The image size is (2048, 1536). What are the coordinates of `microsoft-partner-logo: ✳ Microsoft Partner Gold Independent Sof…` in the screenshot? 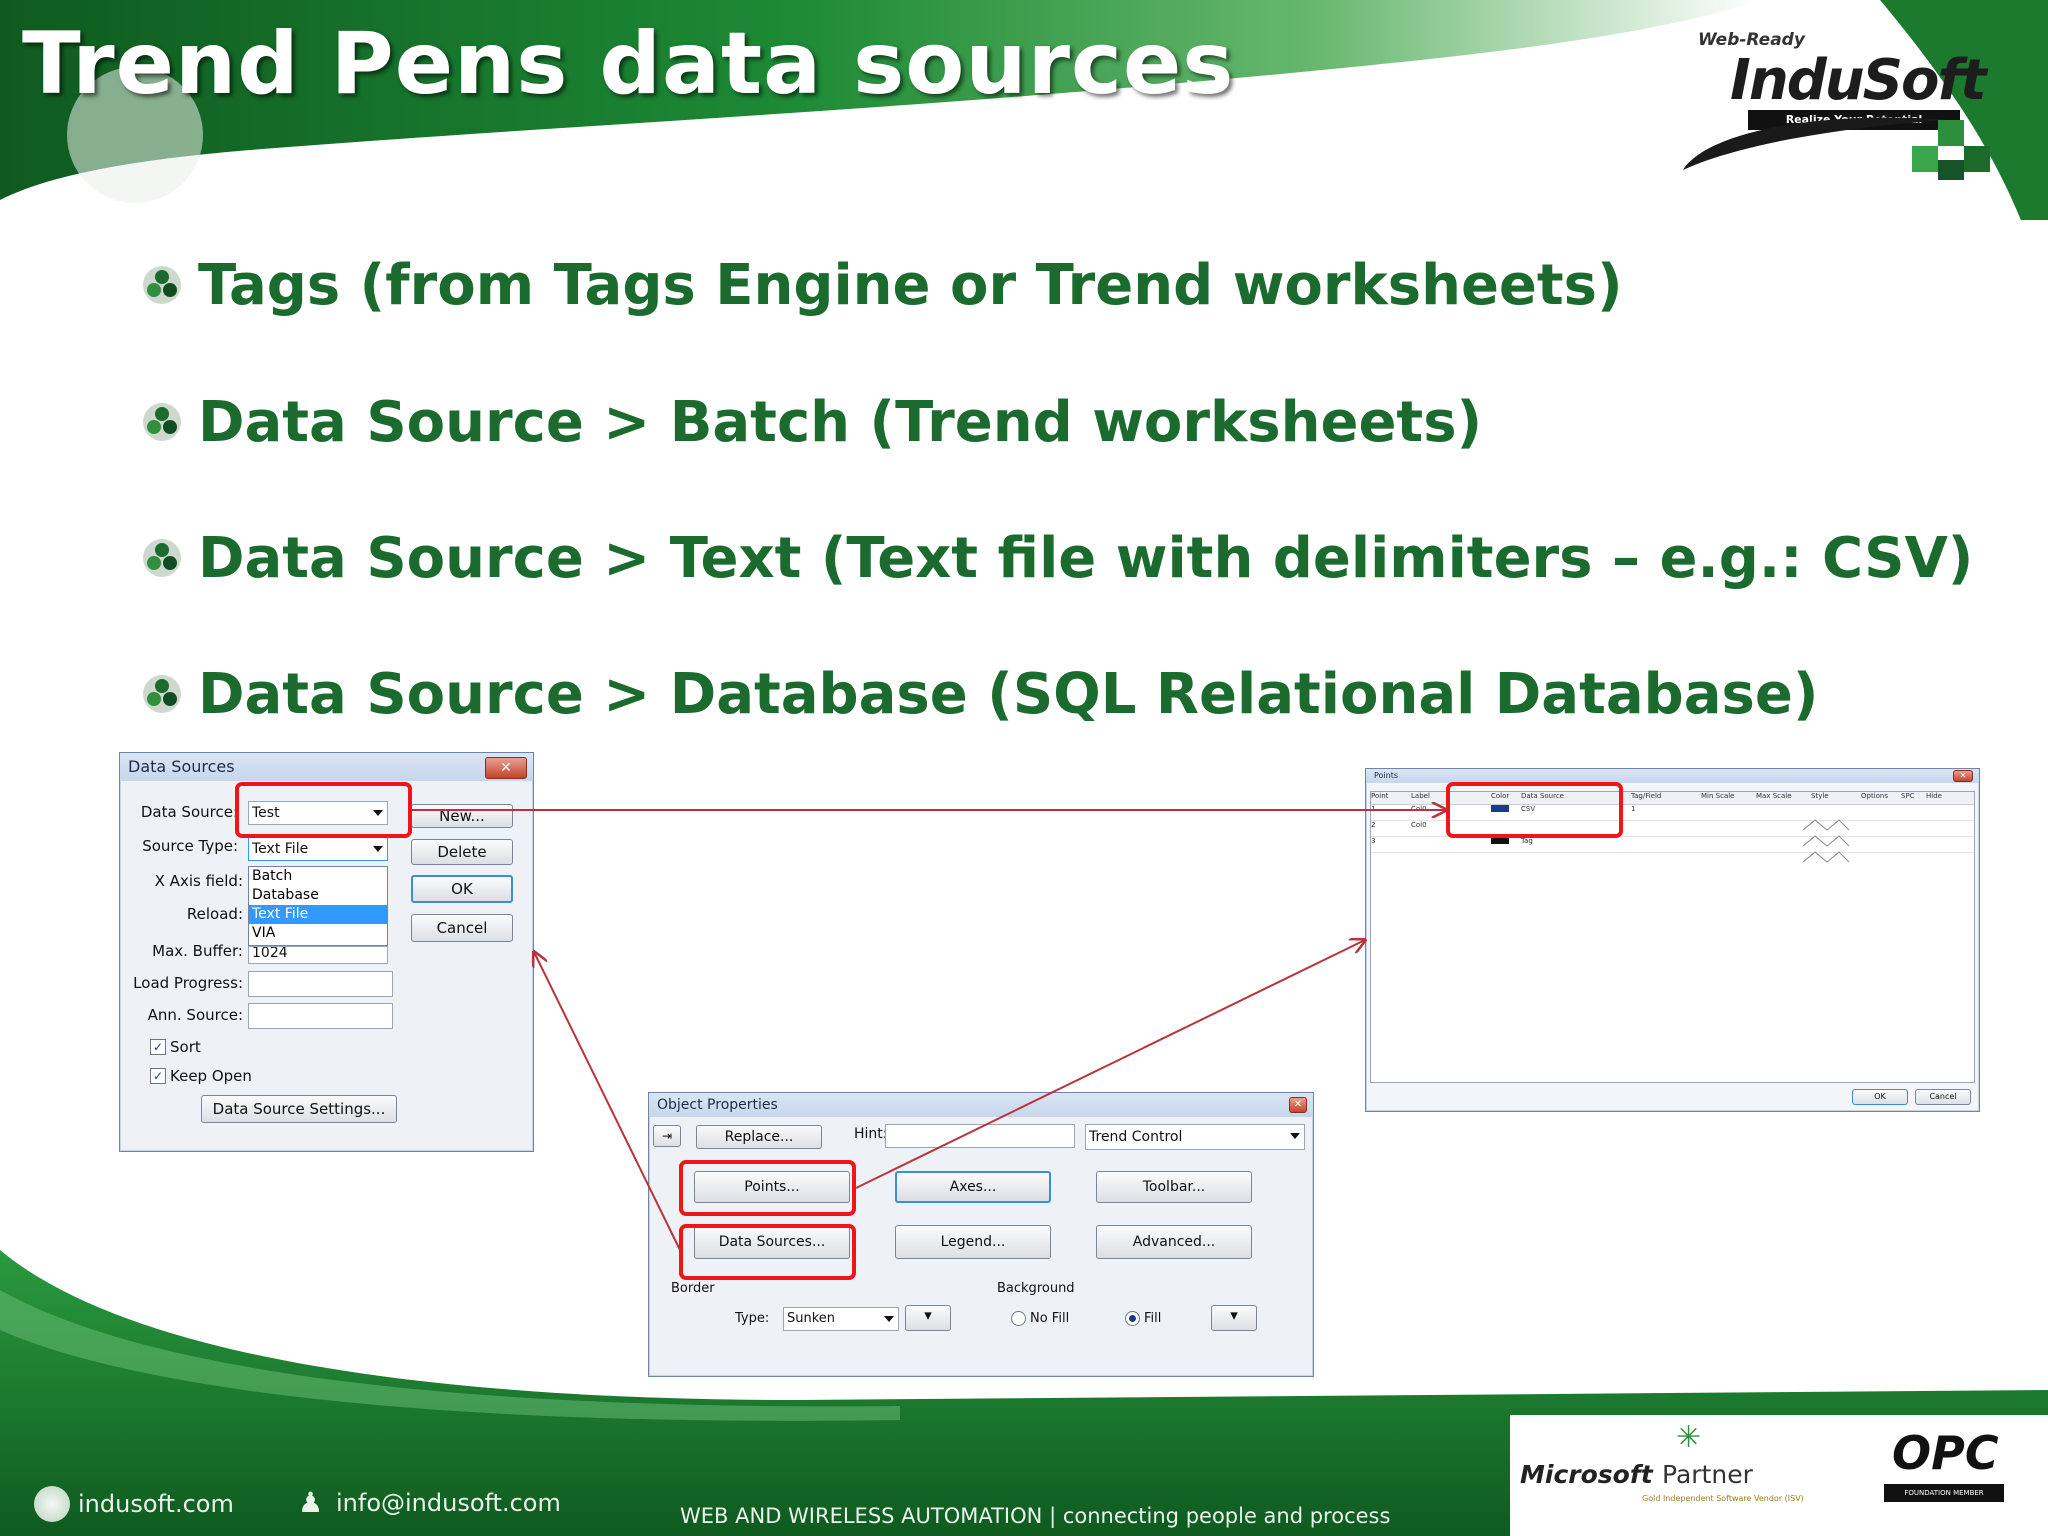 It's located at (1686, 1476).